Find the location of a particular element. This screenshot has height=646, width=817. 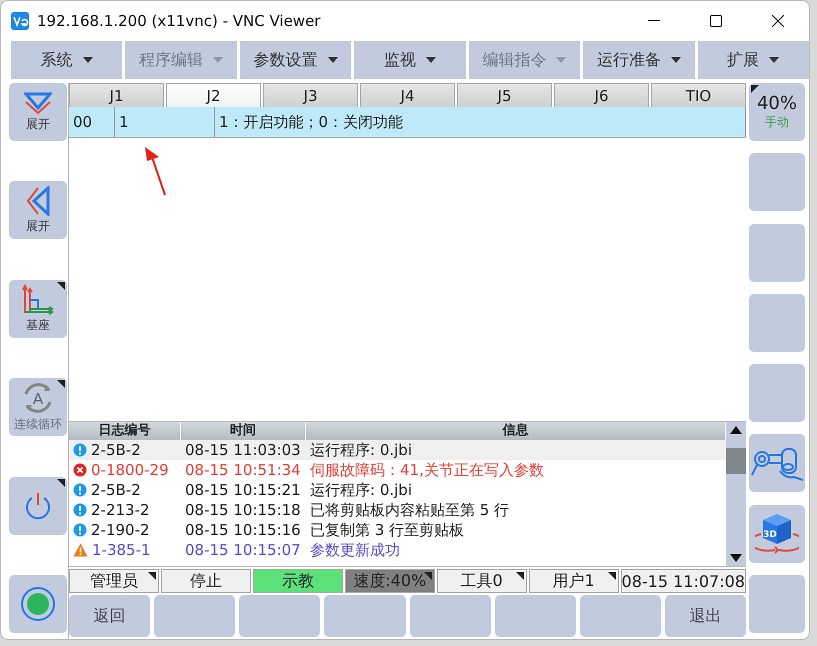

joint-tab: J4 is located at coordinates (407, 95).